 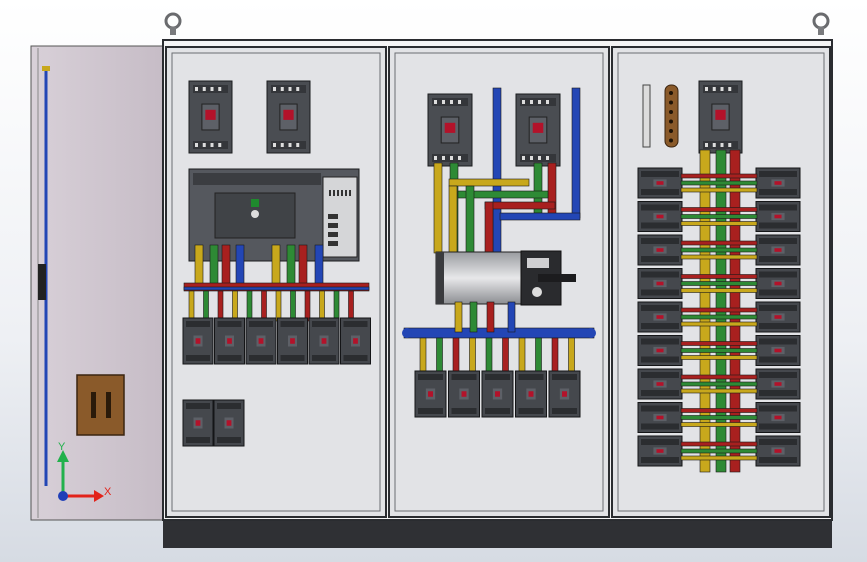 What do you see at coordinates (62, 447) in the screenshot?
I see `axis-y-label: Y` at bounding box center [62, 447].